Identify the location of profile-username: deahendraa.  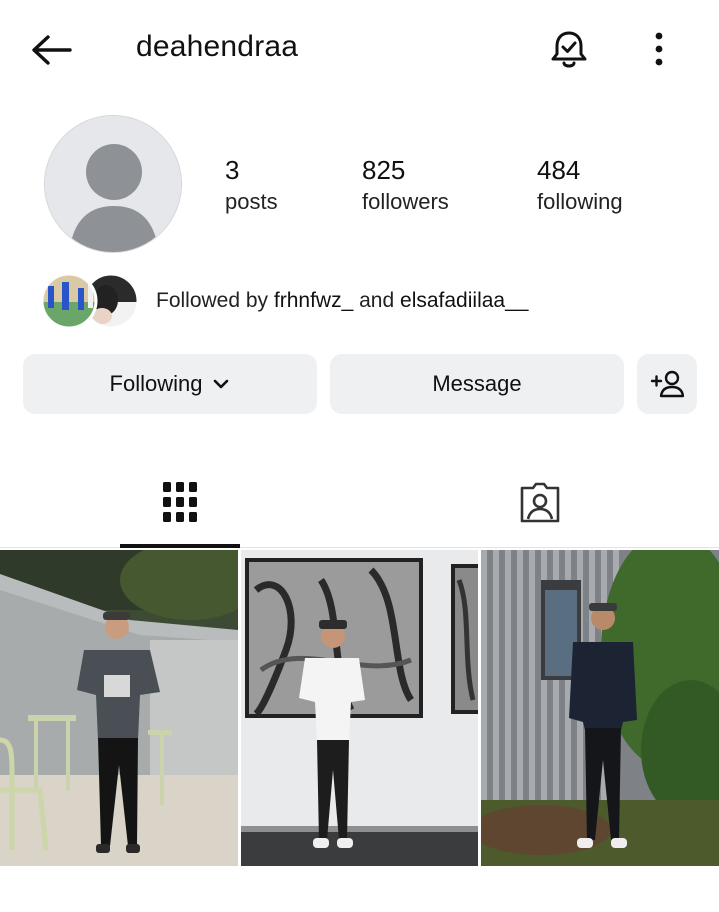
(217, 46).